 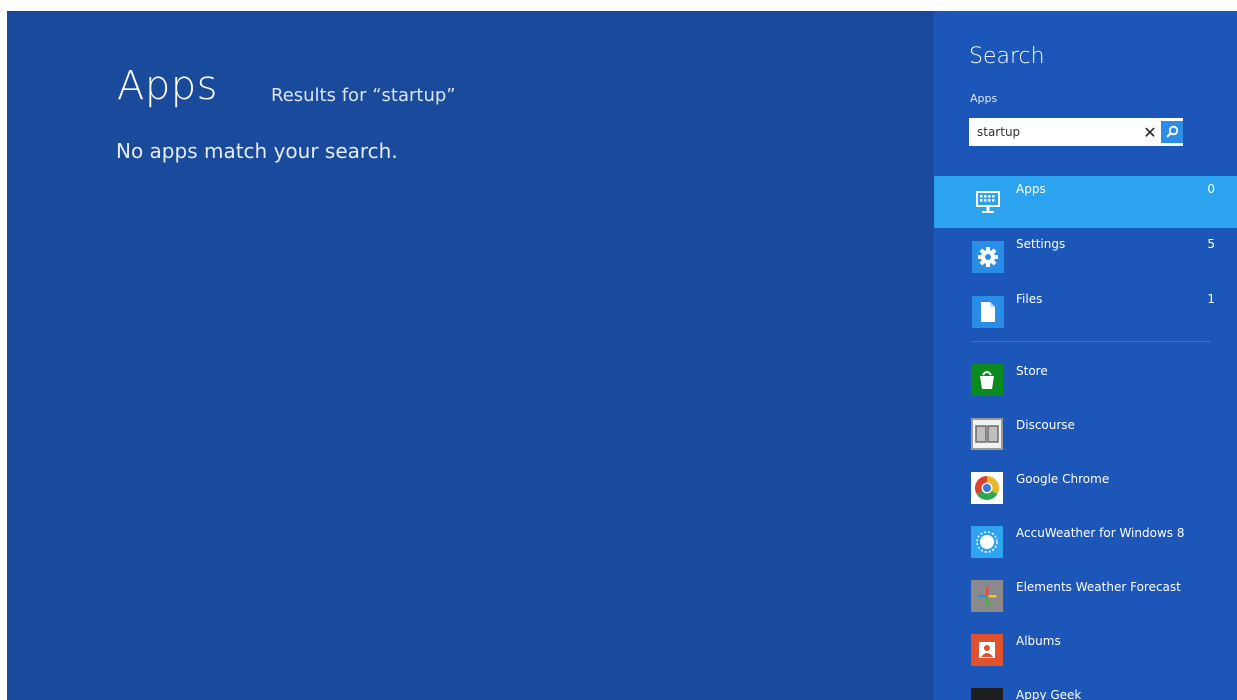 I want to click on accuweather-icon, so click(x=987, y=542).